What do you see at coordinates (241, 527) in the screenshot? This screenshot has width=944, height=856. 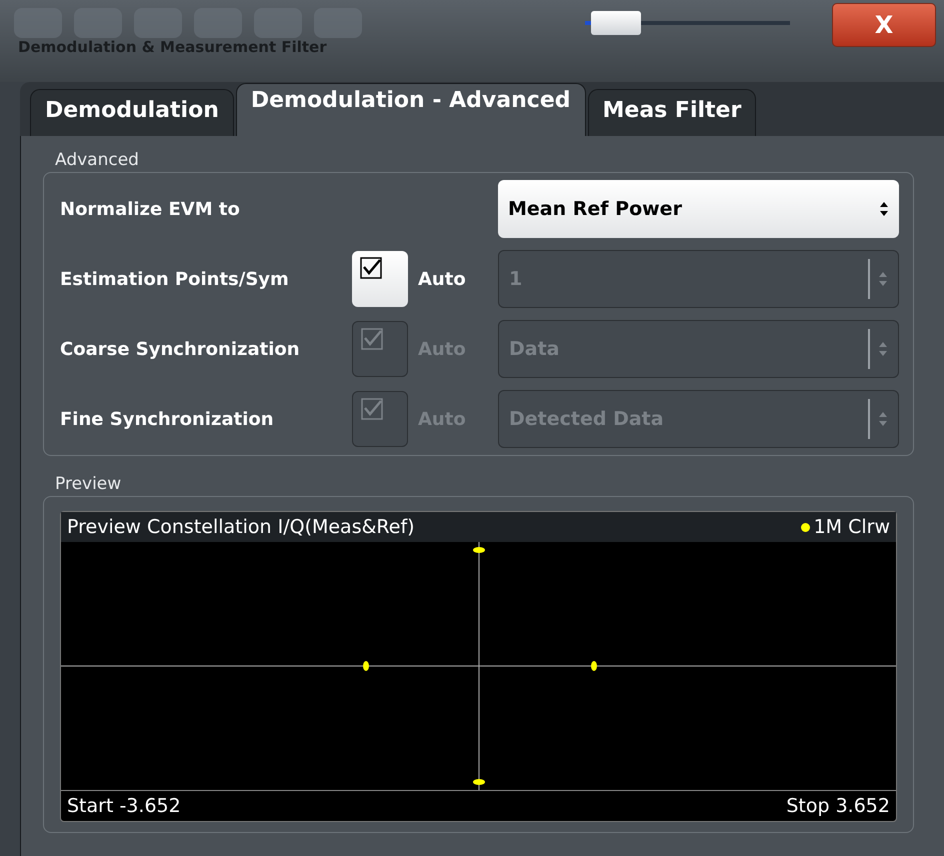 I see `plot-title: Preview Constellation I/Q(Meas&Ref)` at bounding box center [241, 527].